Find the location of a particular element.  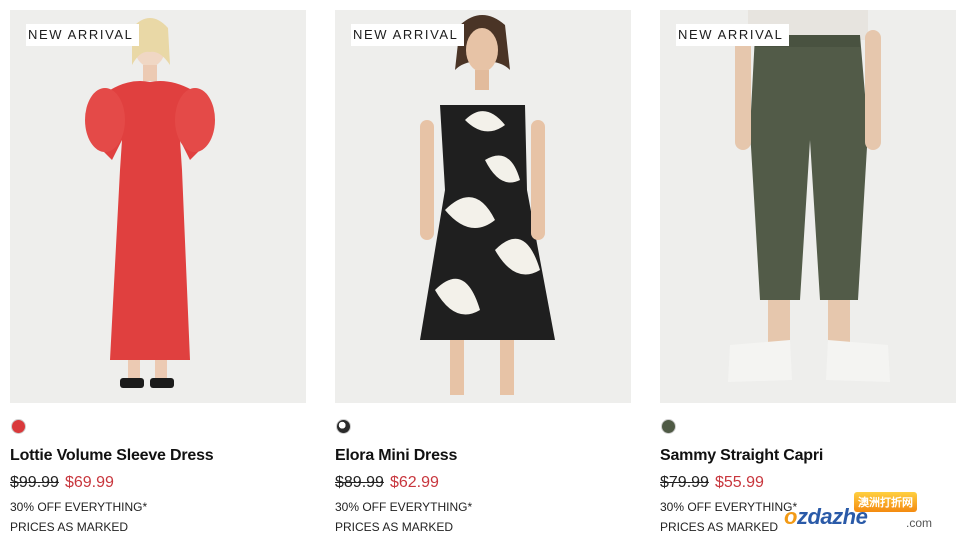

original-price: $99.99 is located at coordinates (34, 482).